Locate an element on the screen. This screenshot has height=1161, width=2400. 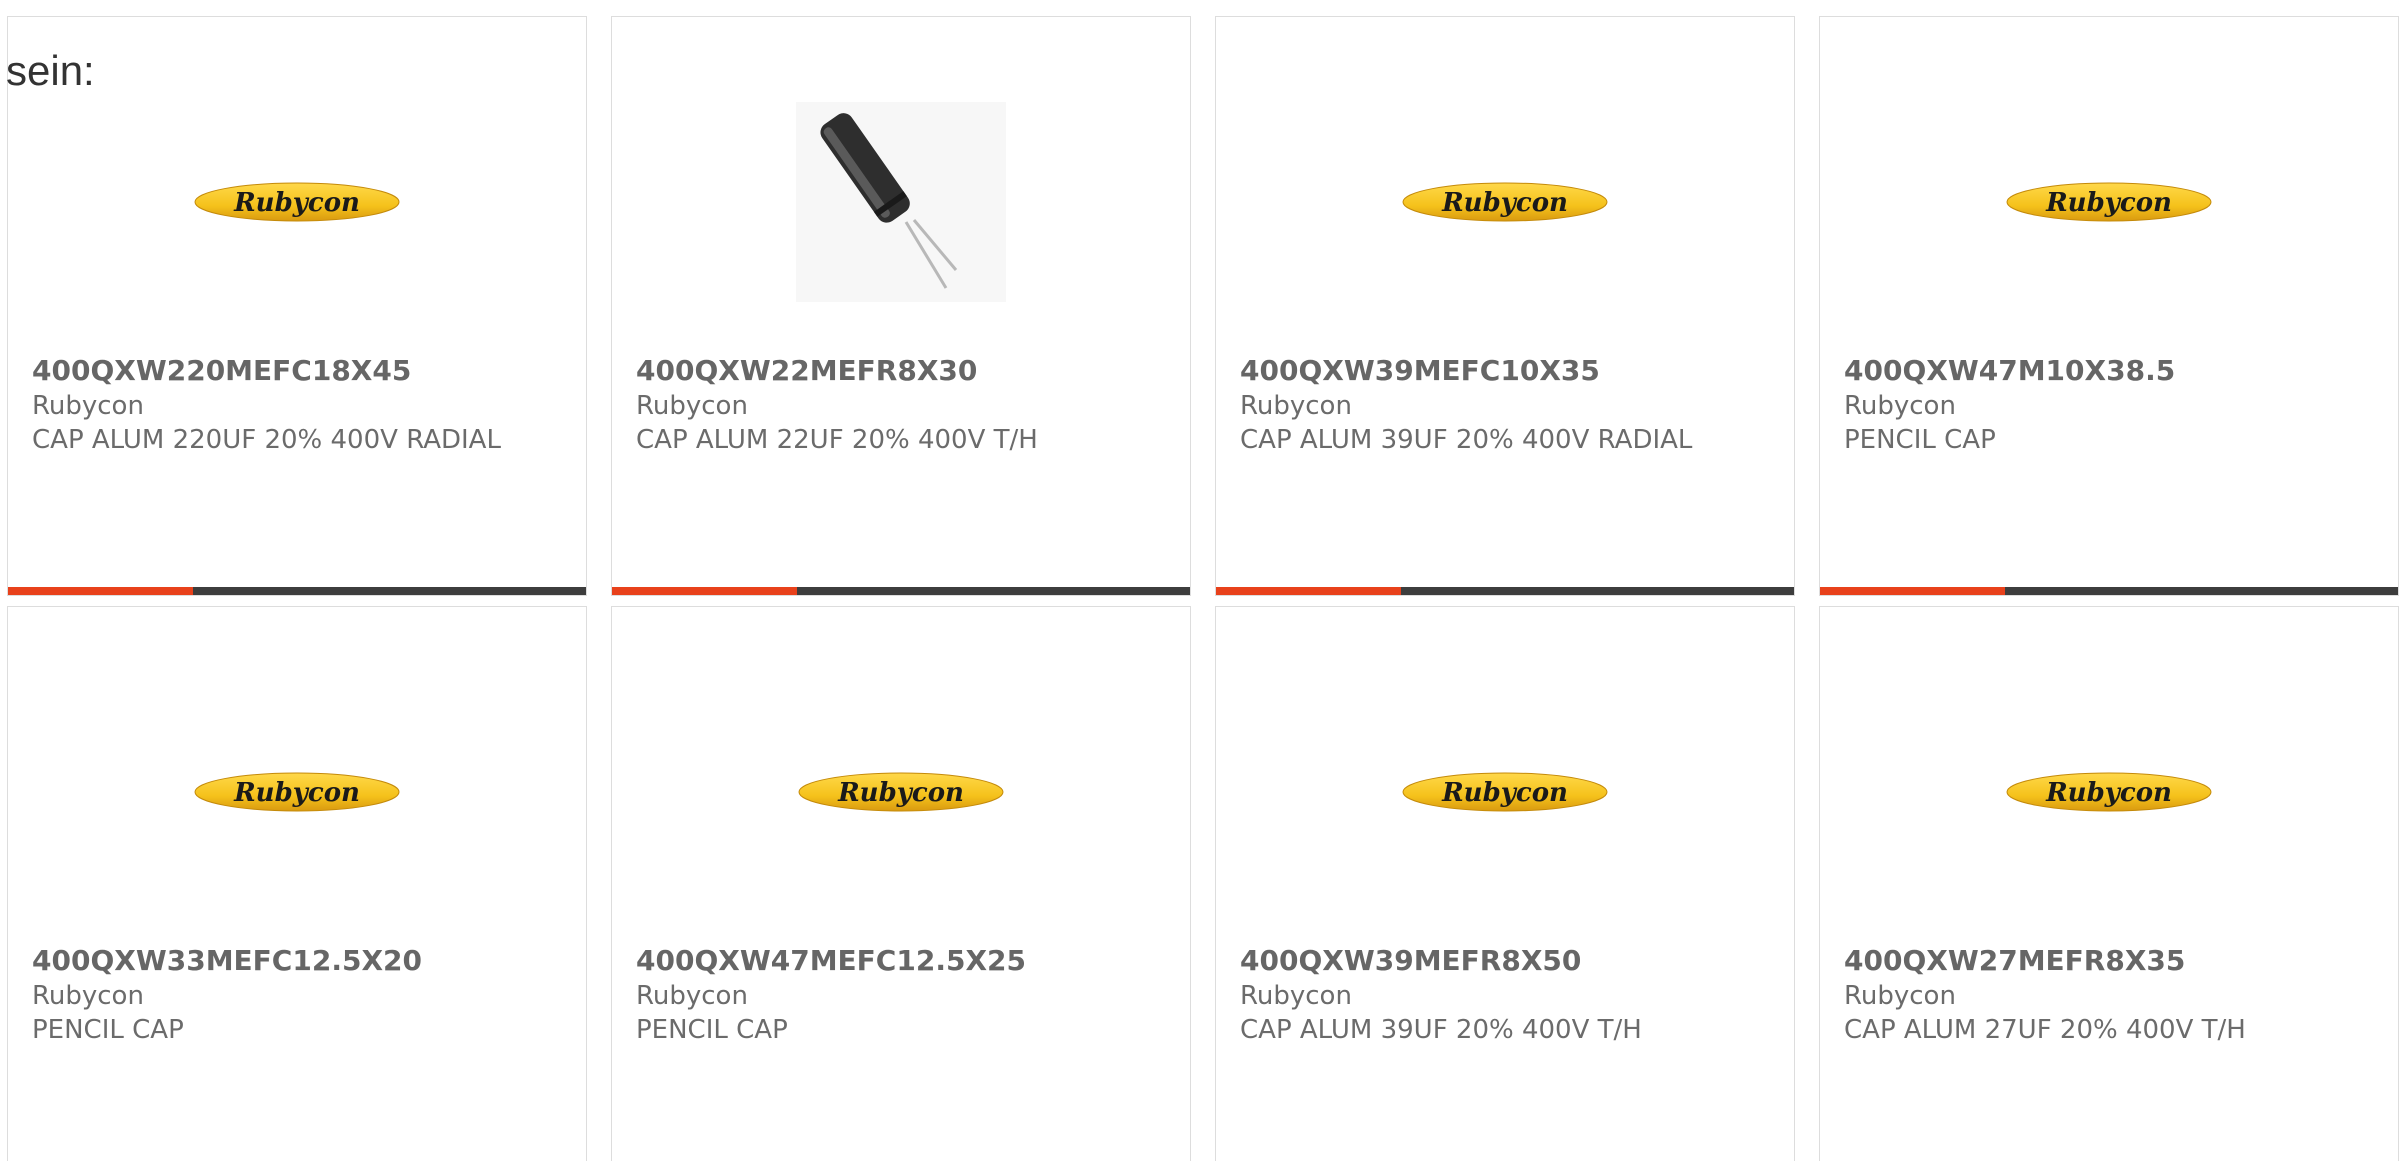
part-number-link: 400QXW33MEFC12.5X20 is located at coordinates (299, 961).